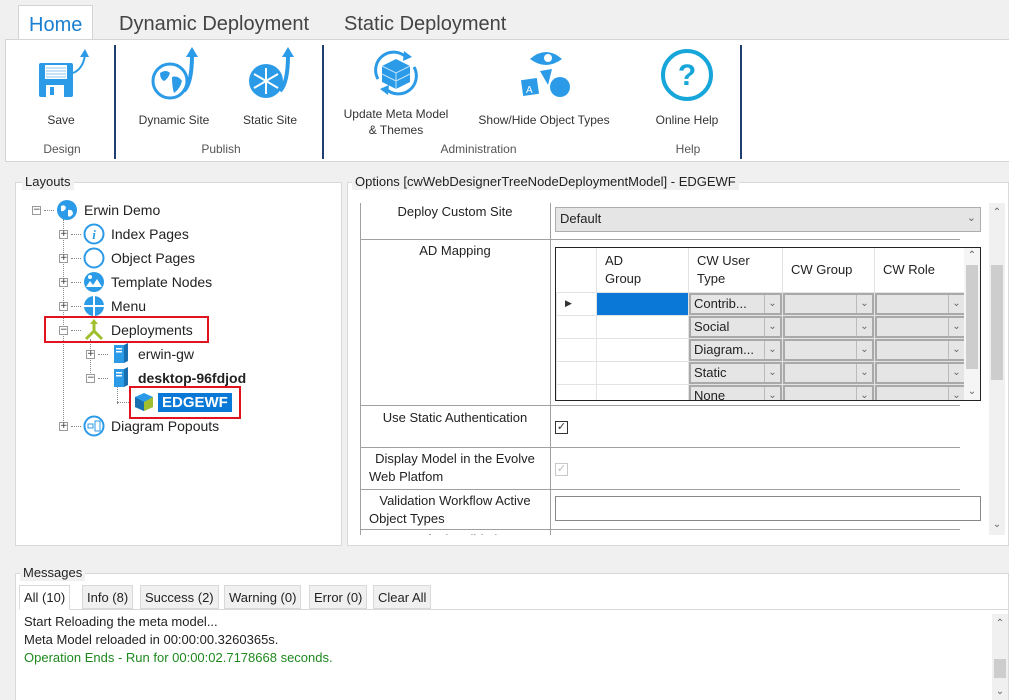  I want to click on popout-icon, so click(94, 426).